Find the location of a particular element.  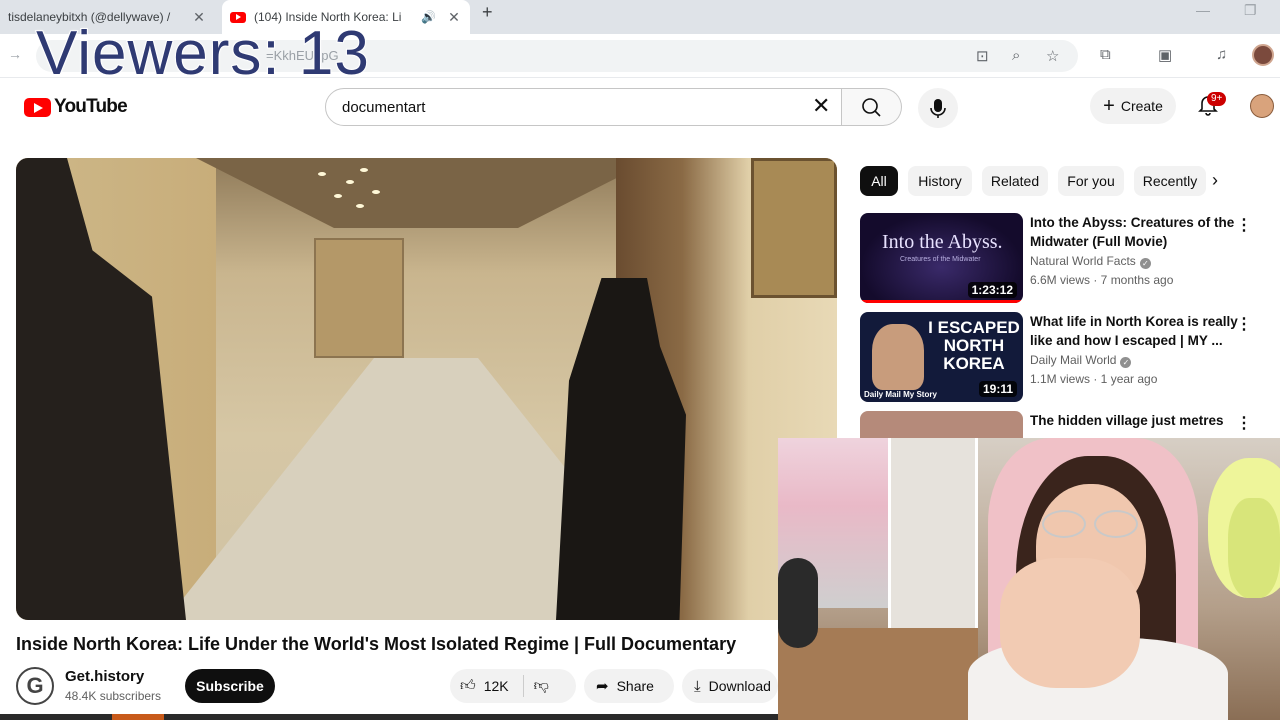

chip-recently: Recently is located at coordinates (1170, 181).